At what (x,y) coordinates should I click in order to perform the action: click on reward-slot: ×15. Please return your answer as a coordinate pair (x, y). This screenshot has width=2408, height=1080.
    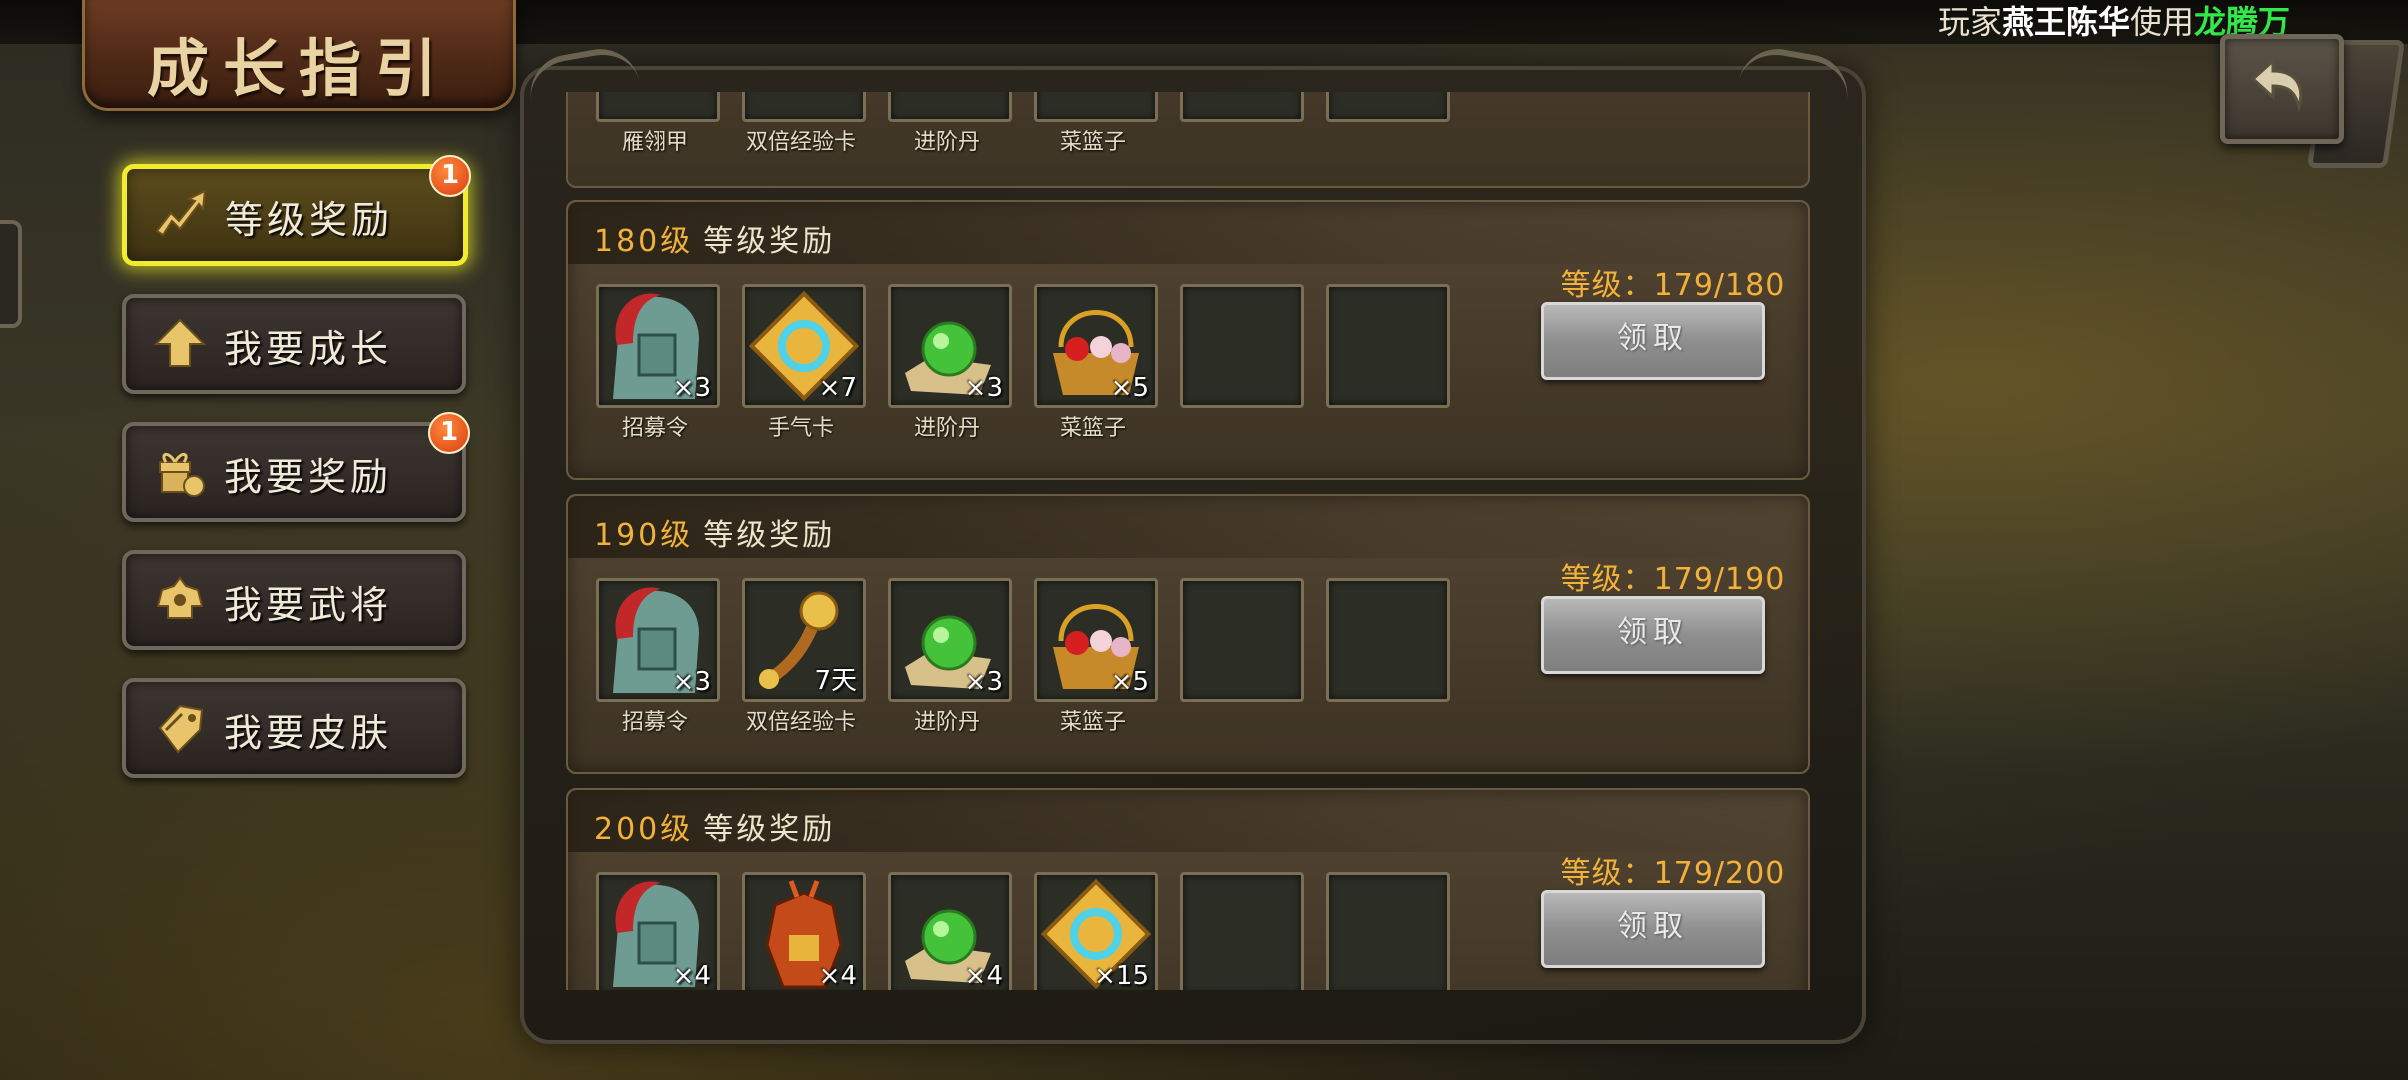
    Looking at the image, I should click on (1096, 931).